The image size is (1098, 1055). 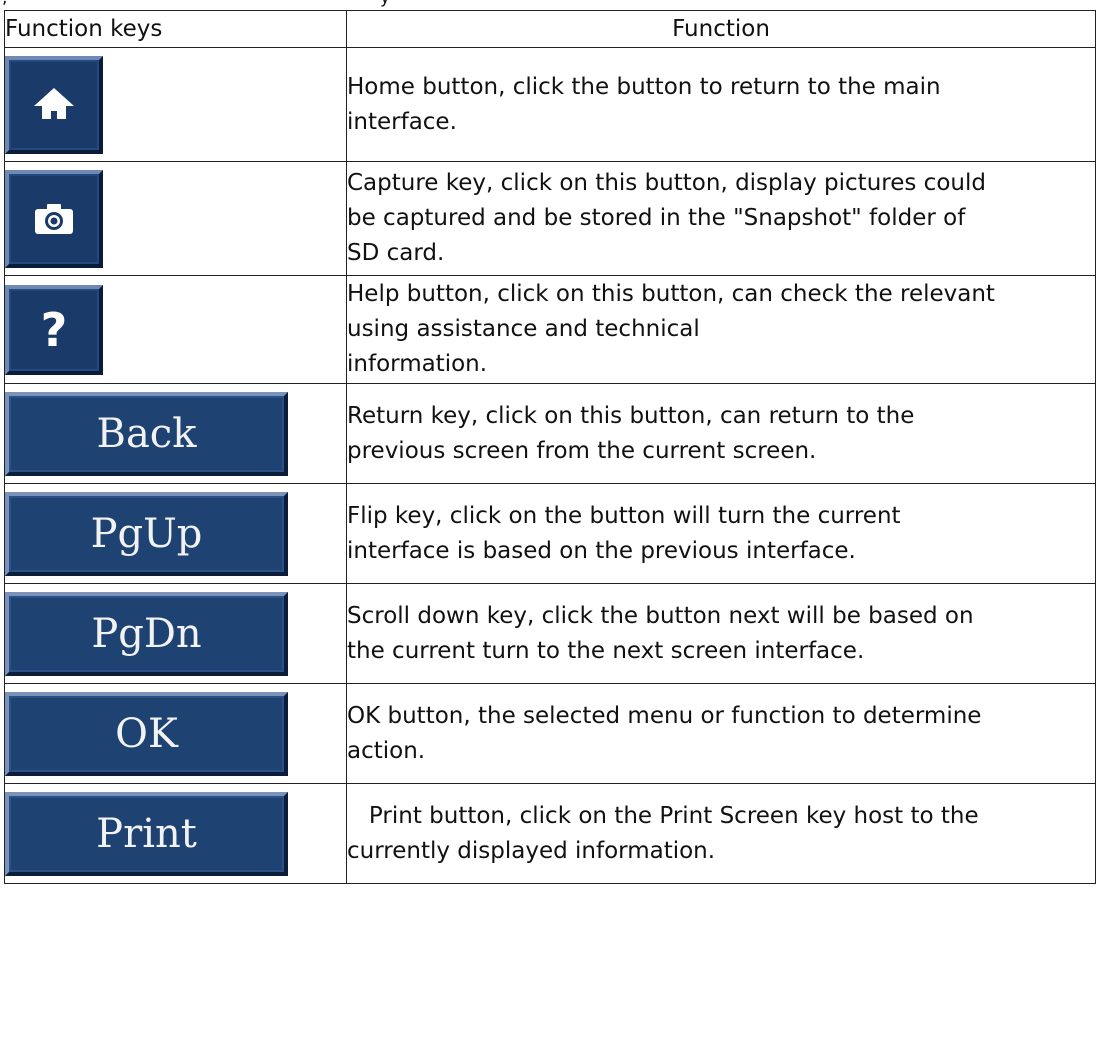 I want to click on row-description-line: SD card., so click(x=396, y=253).